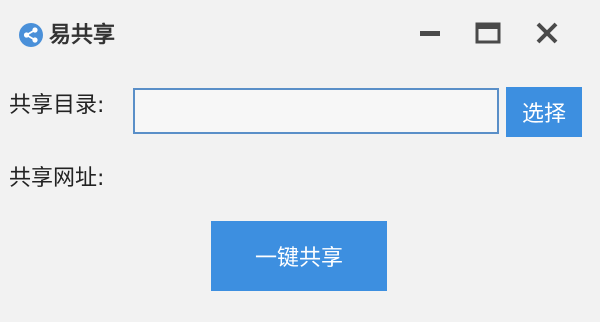  I want to click on minimize-icon, so click(430, 35).